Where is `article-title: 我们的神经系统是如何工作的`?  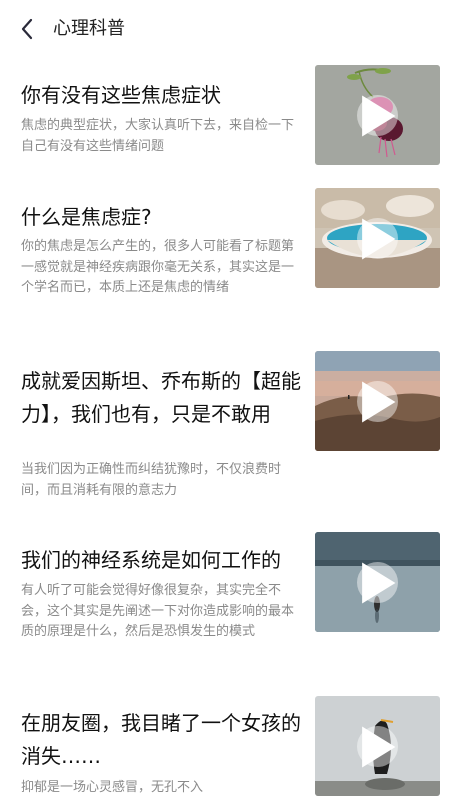
article-title: 我们的神经系统是如何工作的 is located at coordinates (151, 560).